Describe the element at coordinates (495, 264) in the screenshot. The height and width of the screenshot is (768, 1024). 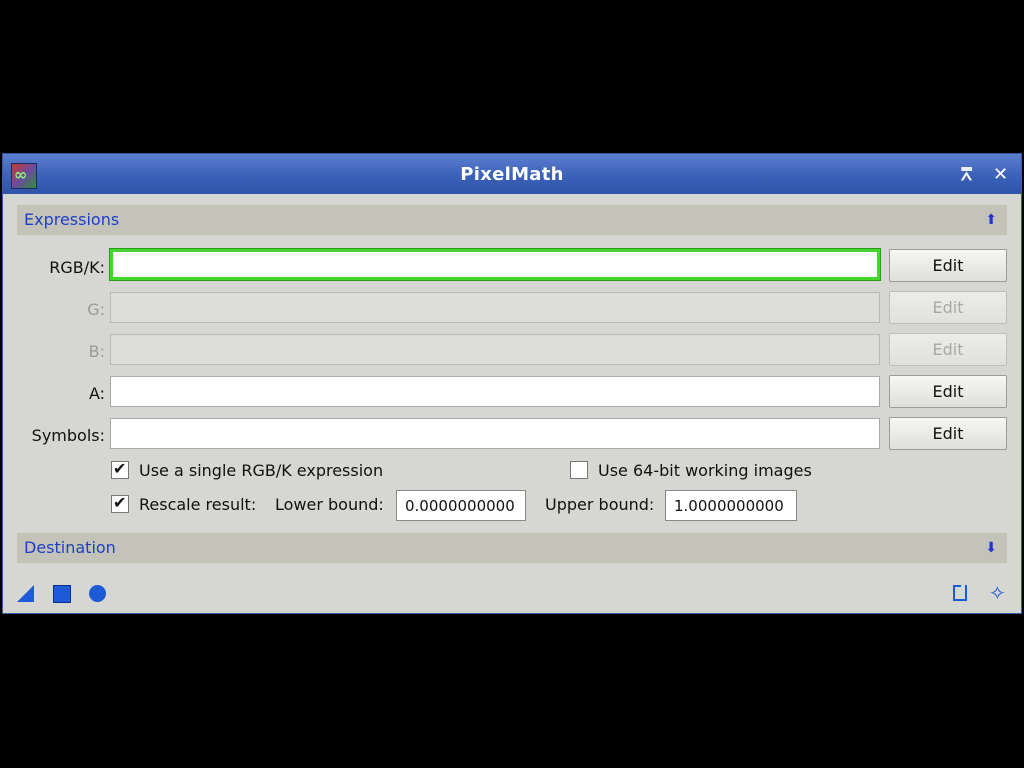
I see `rgbk-expression-input` at that location.